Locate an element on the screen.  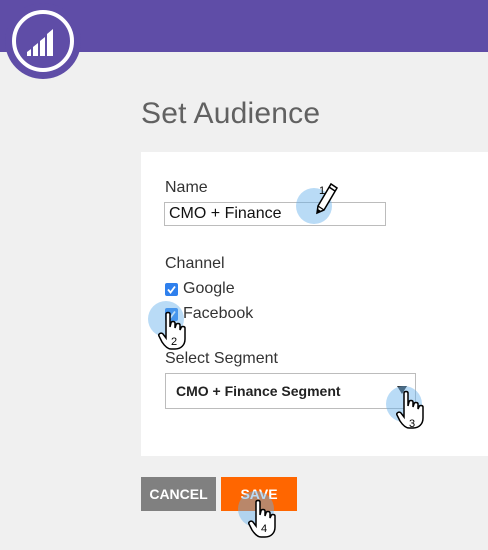
page-title: Set Audience is located at coordinates (231, 113).